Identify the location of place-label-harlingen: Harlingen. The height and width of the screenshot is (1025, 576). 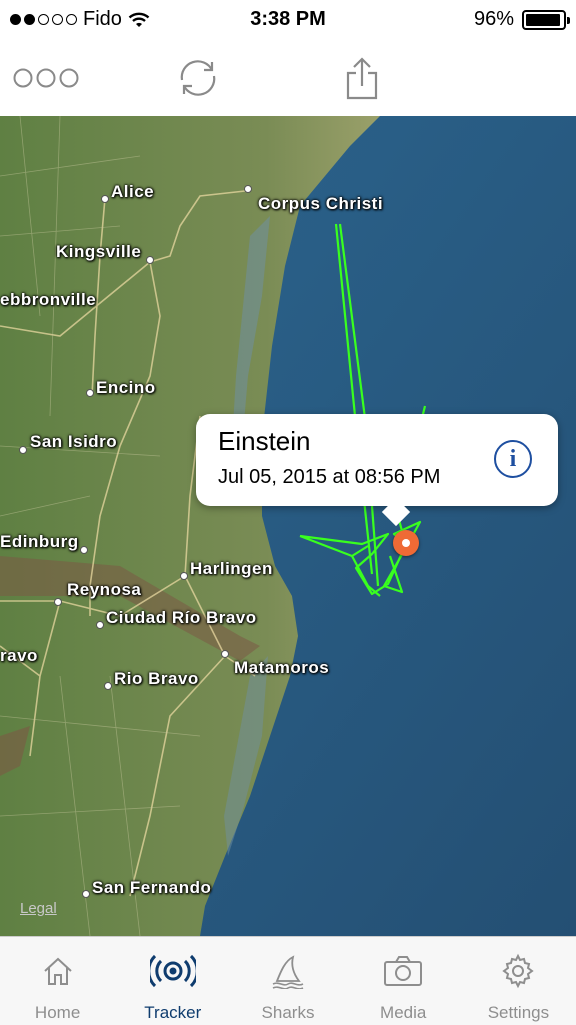
(231, 569).